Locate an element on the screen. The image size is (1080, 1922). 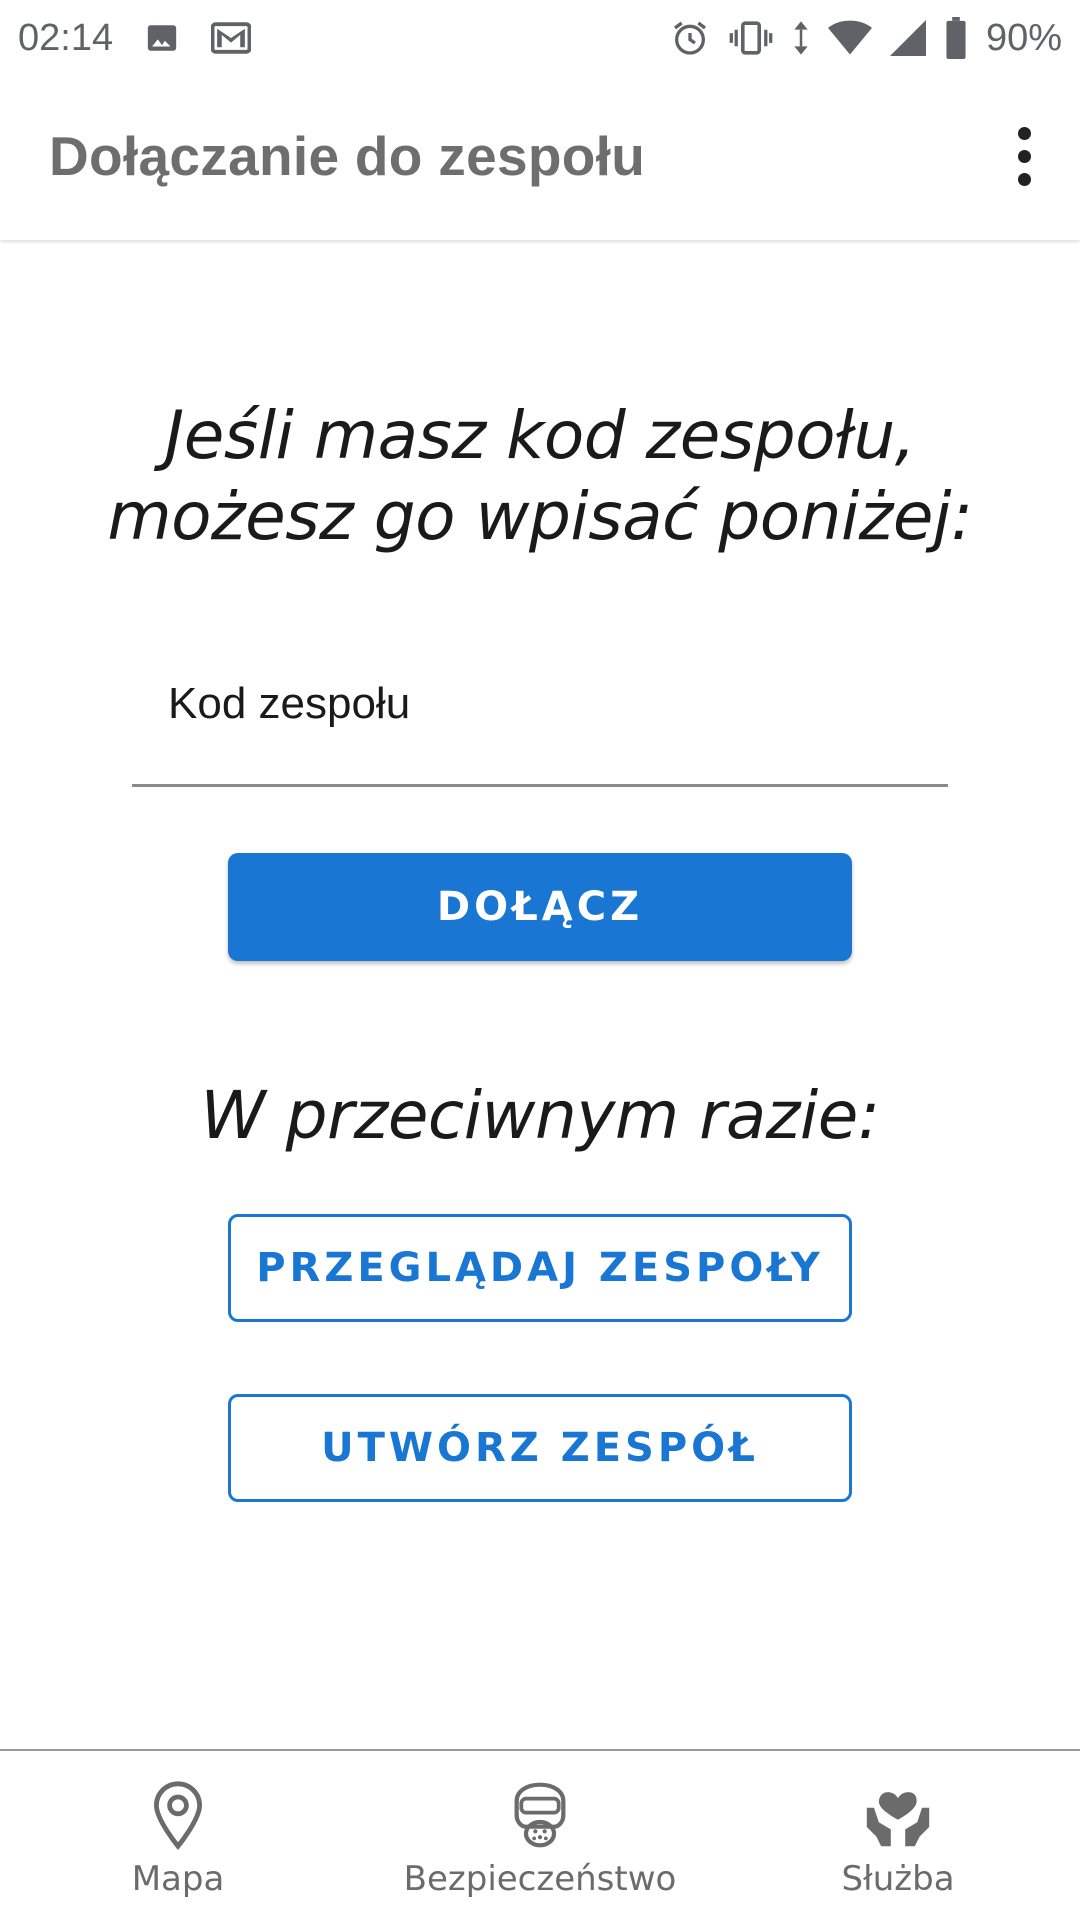
signal-icon is located at coordinates (907, 38).